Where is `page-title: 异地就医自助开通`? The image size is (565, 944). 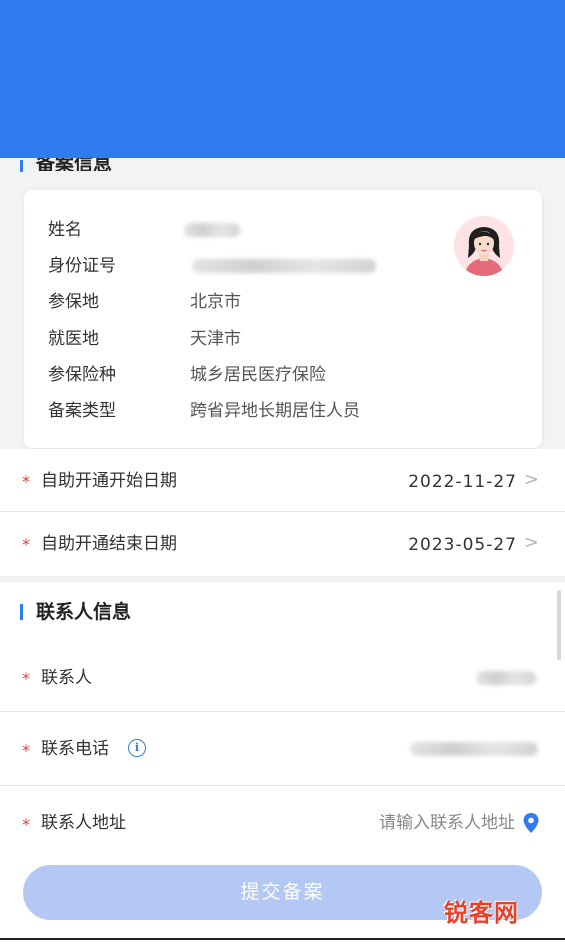
page-title: 异地就医自助开通 is located at coordinates (156, 23).